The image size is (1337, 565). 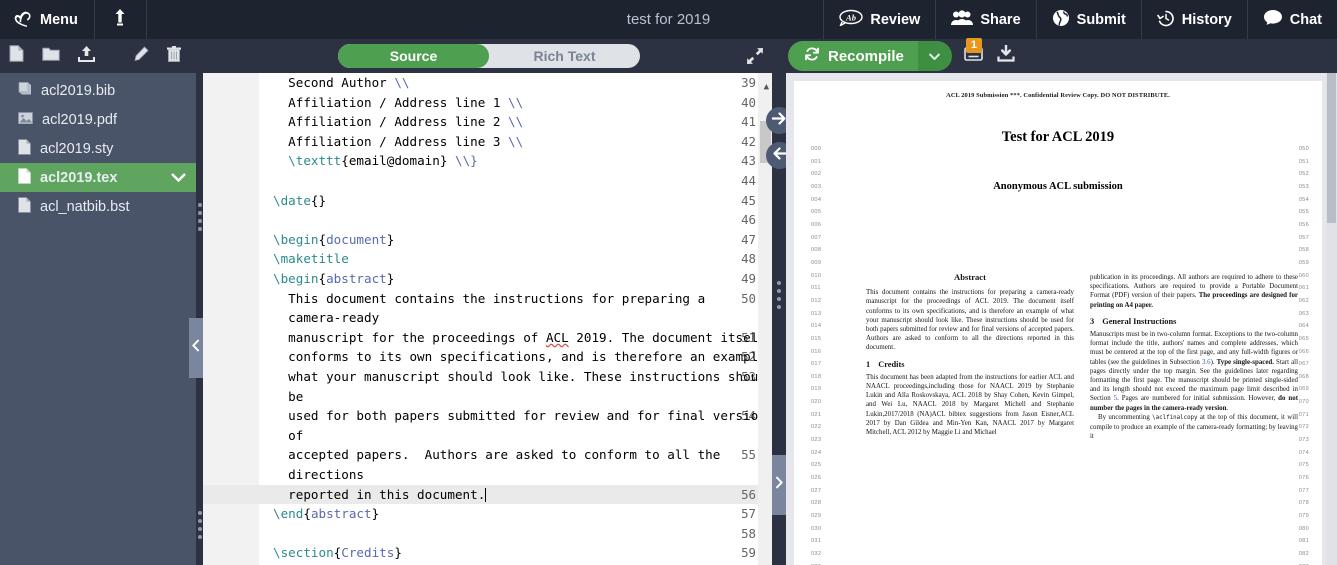 I want to click on pdf-line-number: 028, so click(x=816, y=503).